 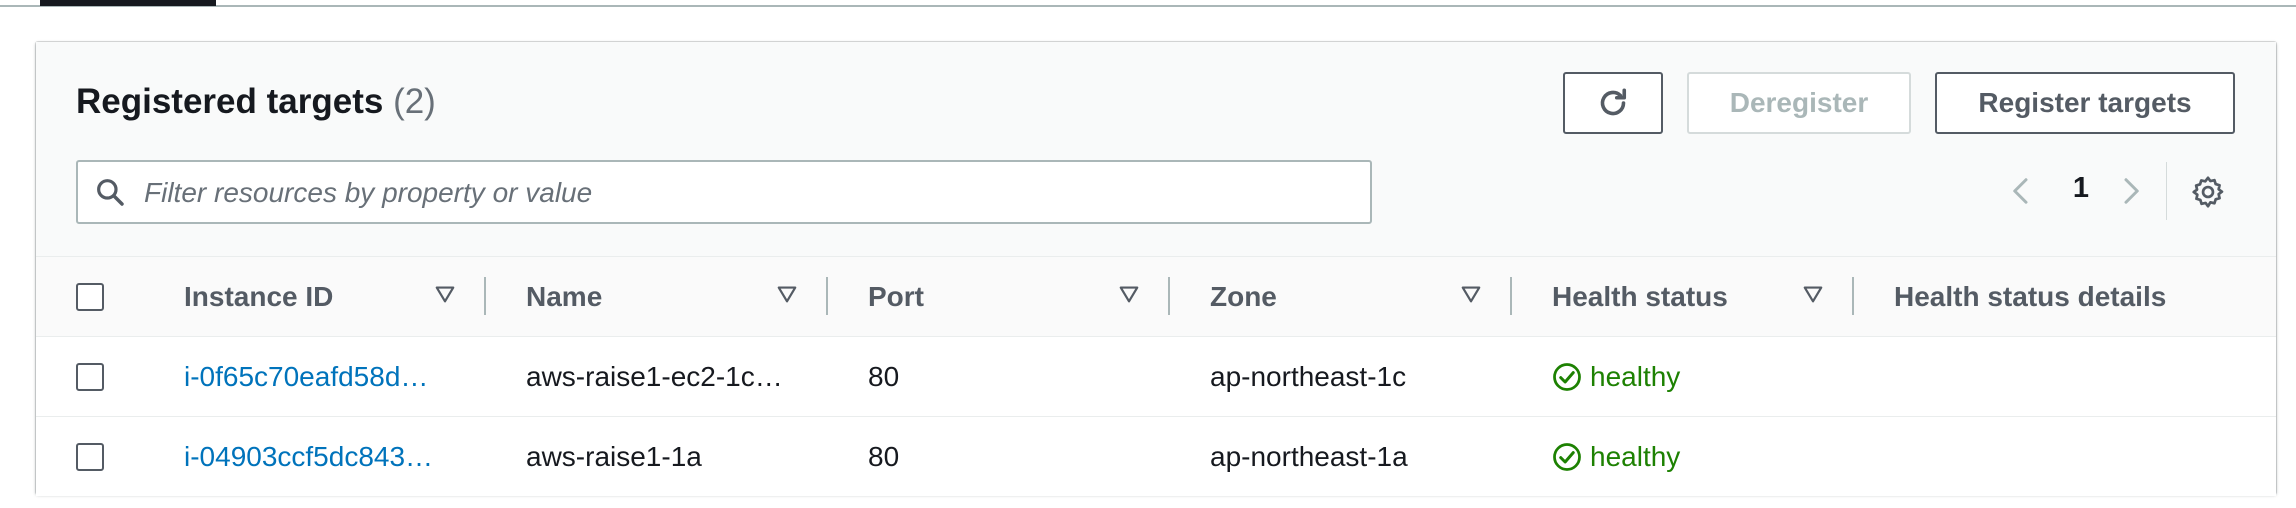 I want to click on filter-input, so click(x=744, y=193).